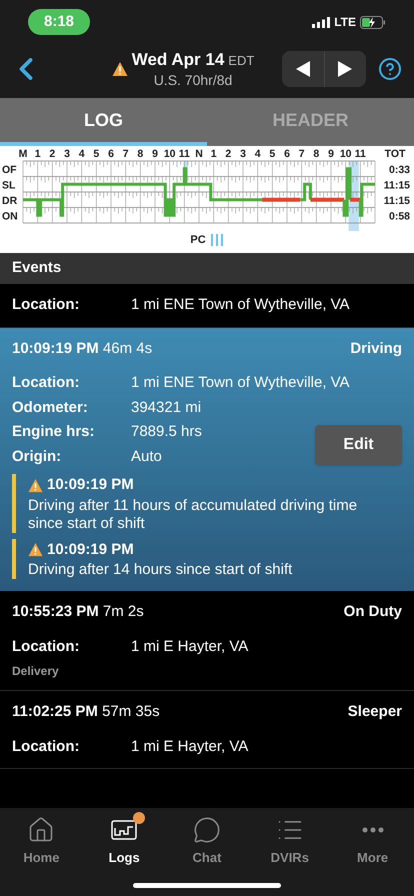 The width and height of the screenshot is (414, 896). Describe the element at coordinates (345, 22) in the screenshot. I see `network-label: LTE` at that location.